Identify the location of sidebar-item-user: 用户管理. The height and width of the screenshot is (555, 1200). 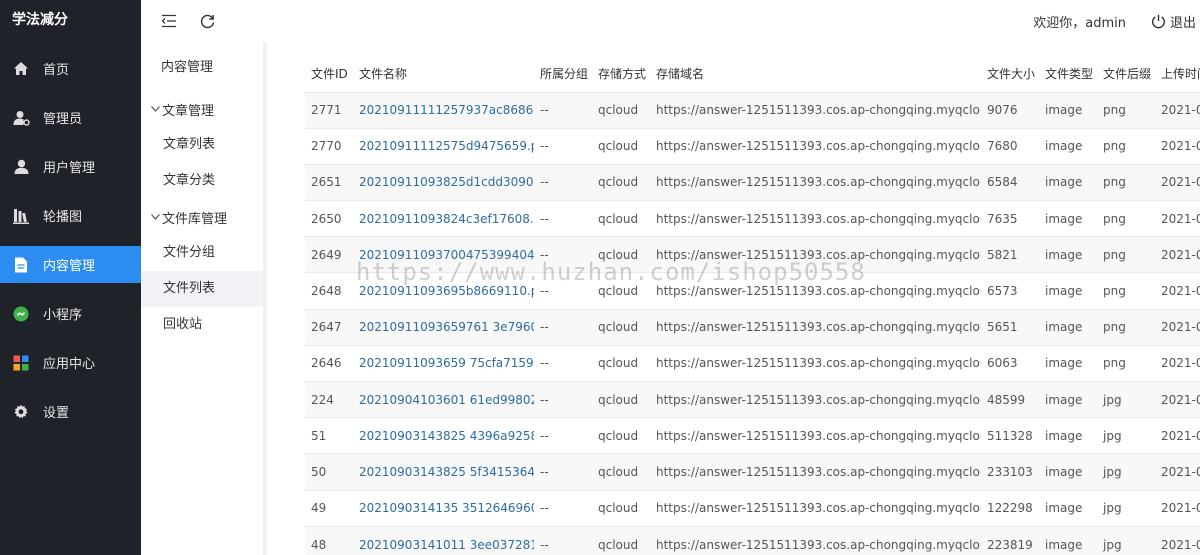
(70, 166).